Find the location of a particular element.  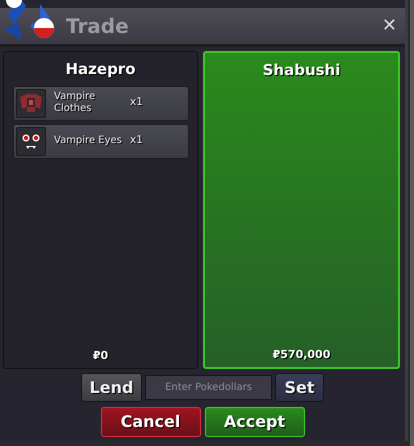

lend-button: Lend is located at coordinates (111, 387).